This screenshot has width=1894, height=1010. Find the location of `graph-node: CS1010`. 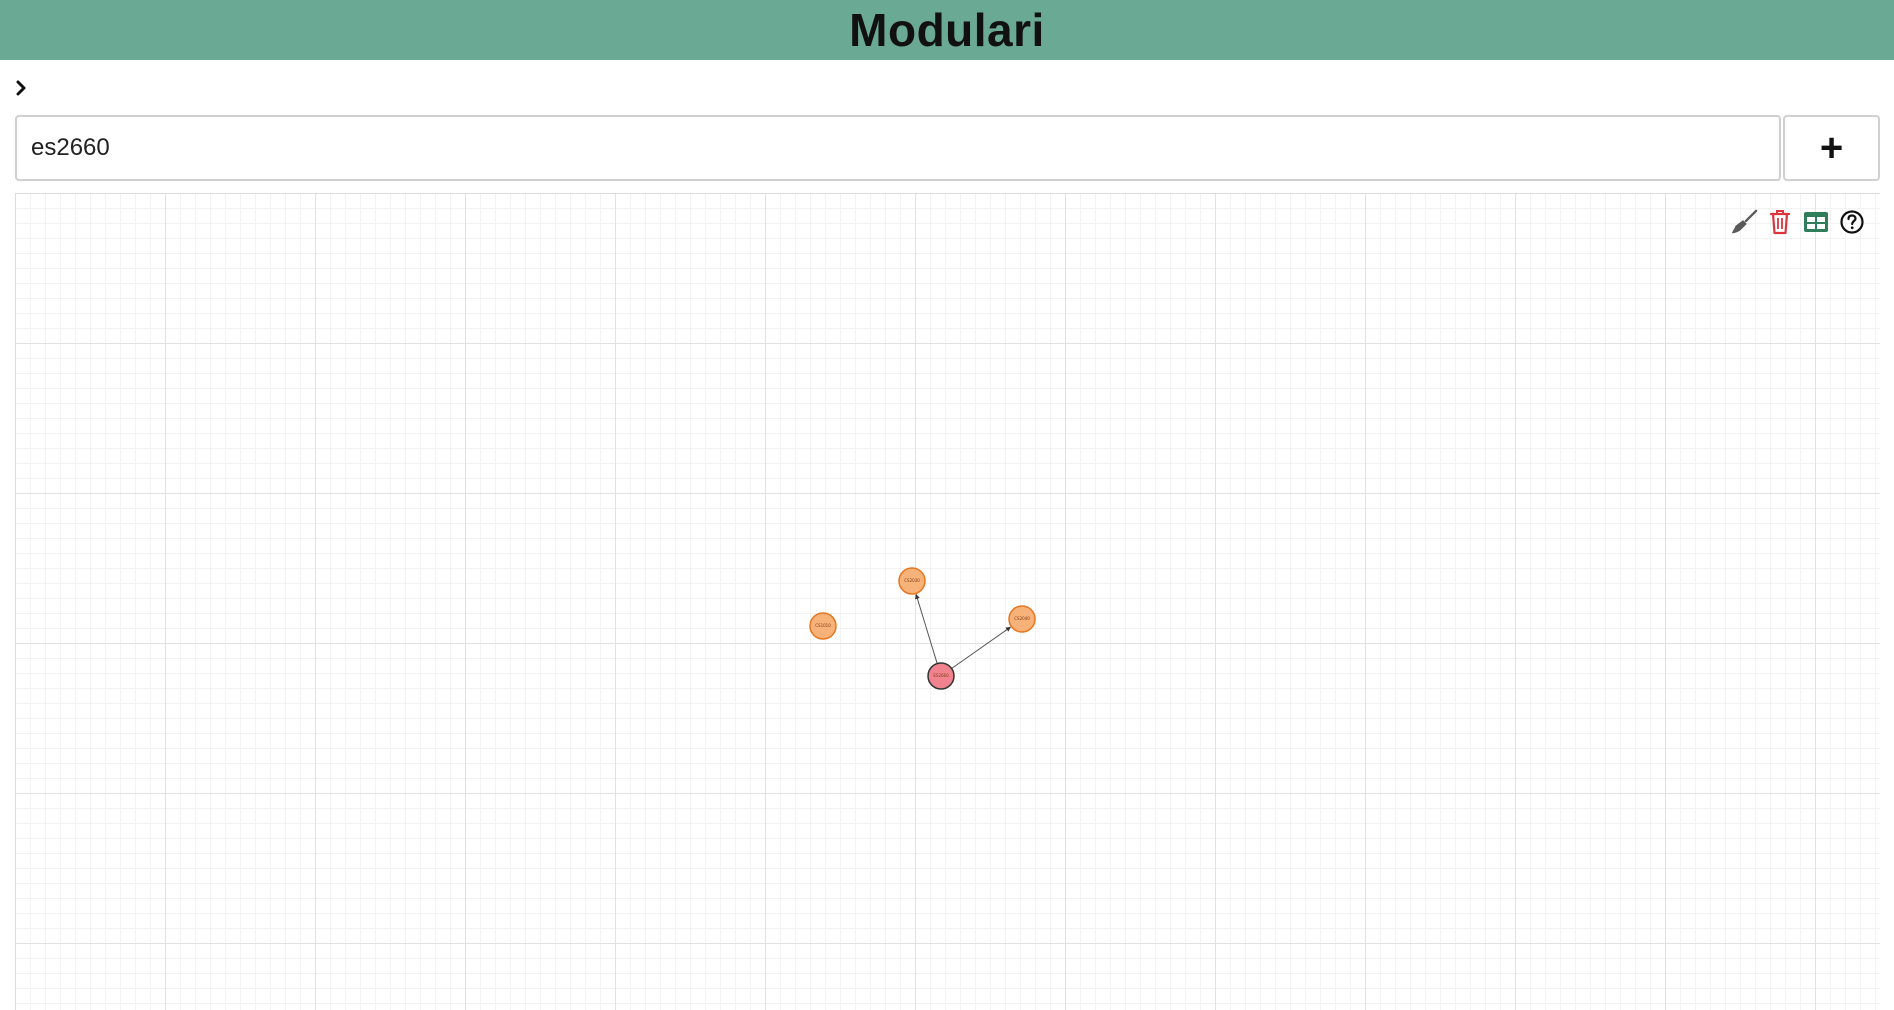

graph-node: CS1010 is located at coordinates (823, 626).